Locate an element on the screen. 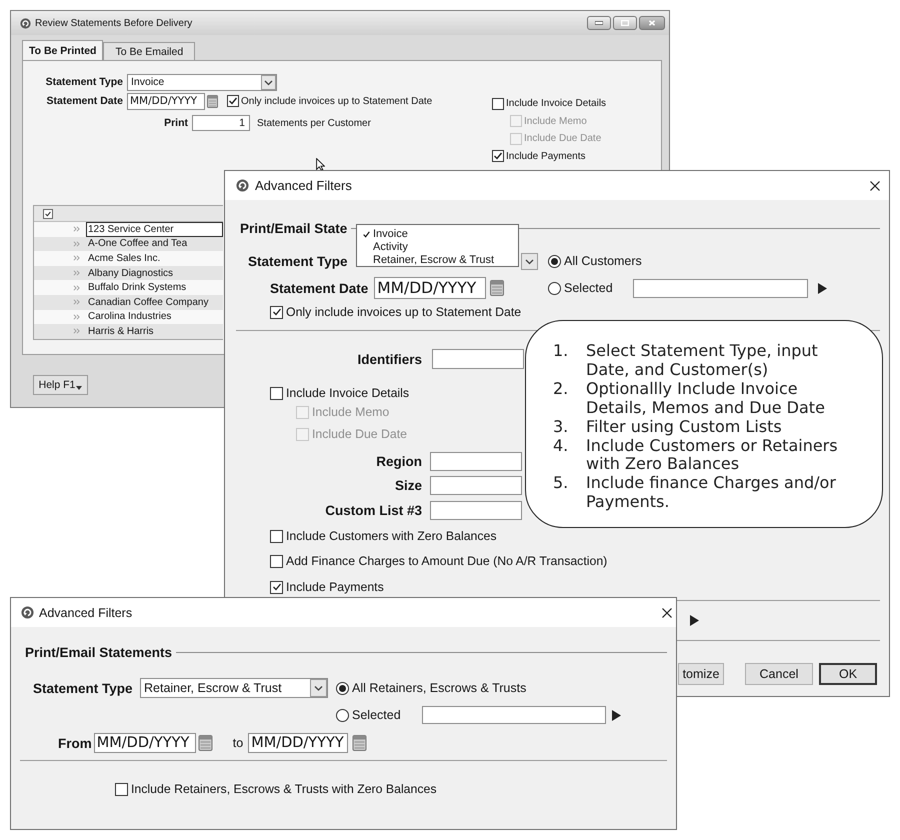 This screenshot has width=900, height=840. checkbox-label: Include Retainers, Escrows & Trusts with Zero Balances is located at coordinates (283, 789).